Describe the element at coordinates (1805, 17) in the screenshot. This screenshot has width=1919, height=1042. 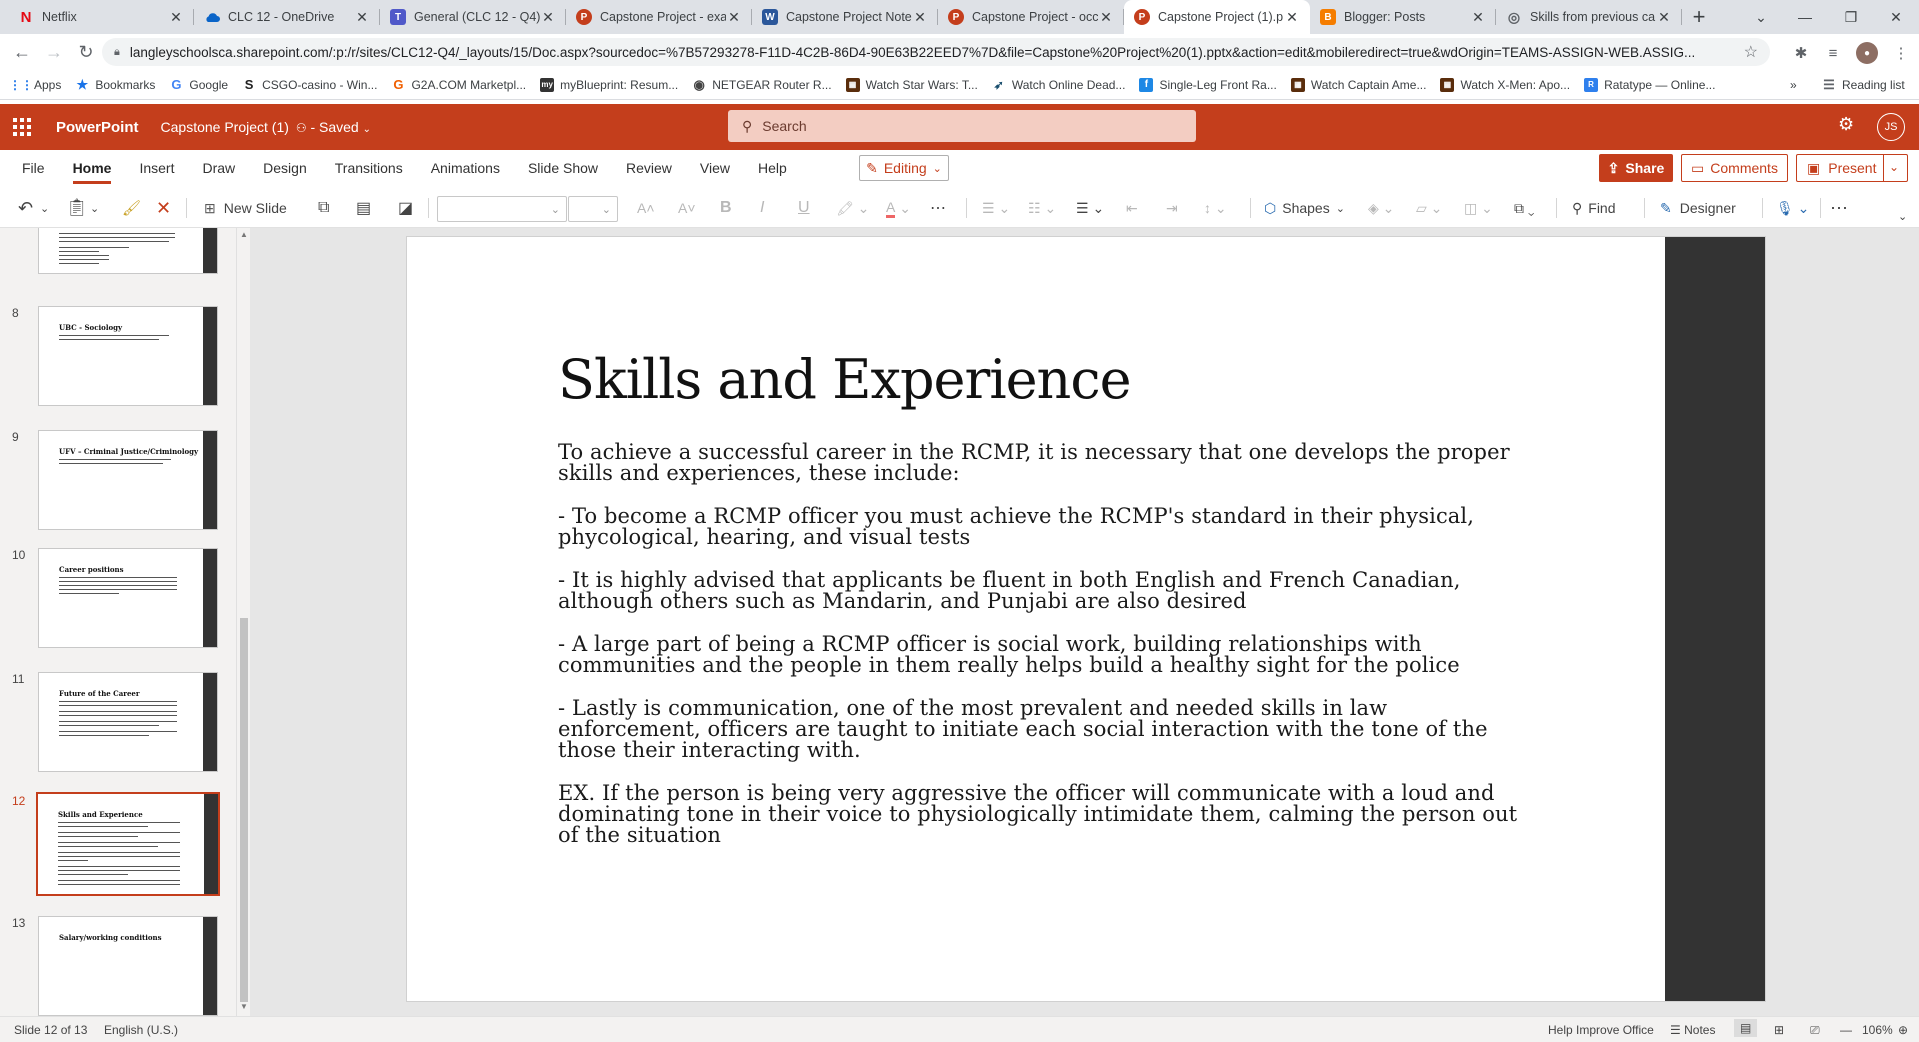
I see `minimize-button: —` at that location.